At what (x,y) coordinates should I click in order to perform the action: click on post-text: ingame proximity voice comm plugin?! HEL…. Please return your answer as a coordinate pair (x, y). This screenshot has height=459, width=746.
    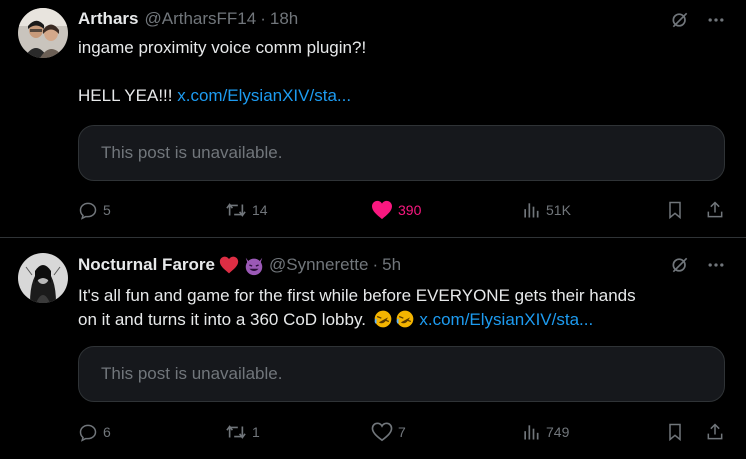
    Looking at the image, I should click on (403, 72).